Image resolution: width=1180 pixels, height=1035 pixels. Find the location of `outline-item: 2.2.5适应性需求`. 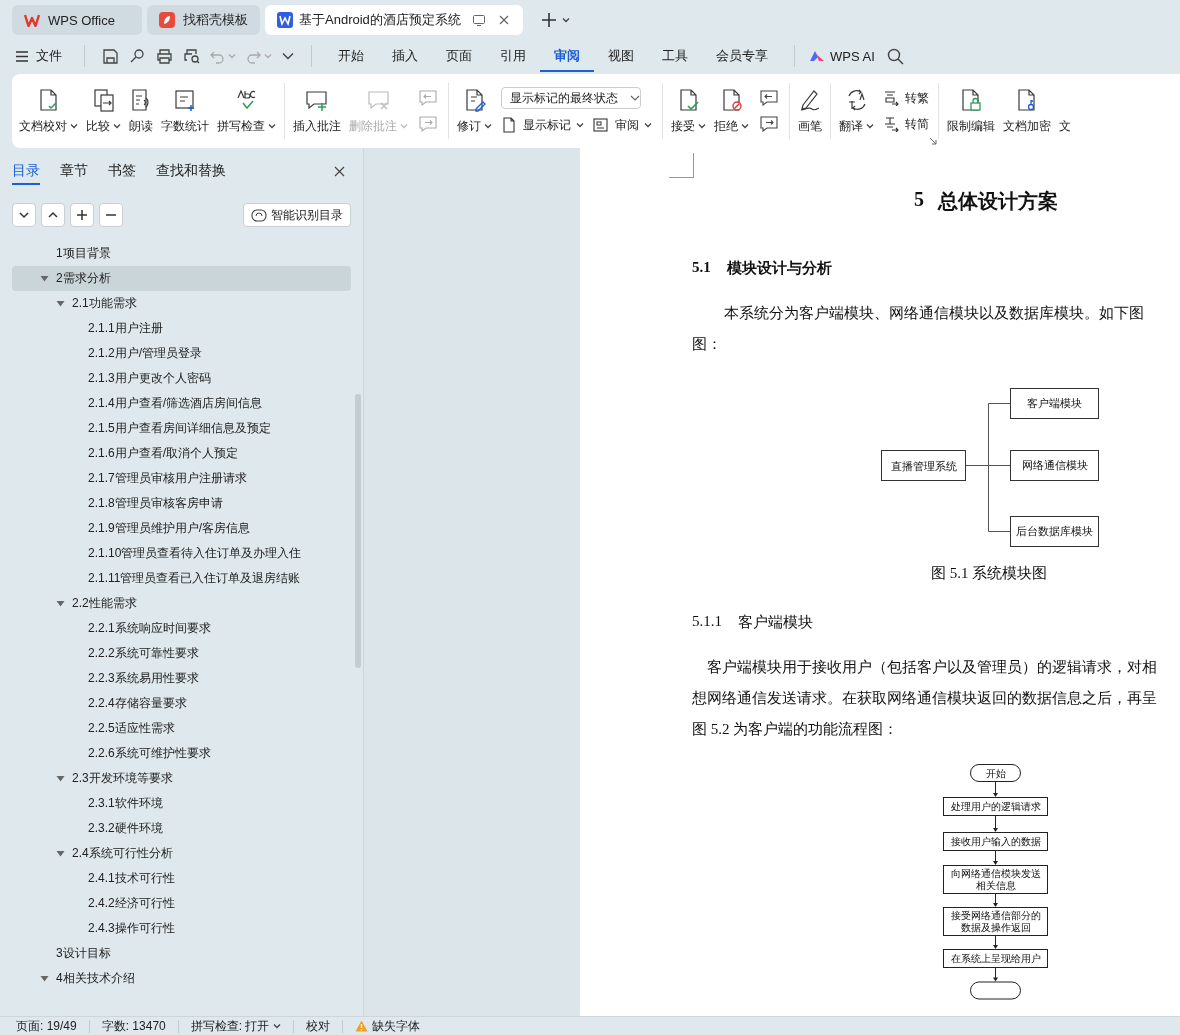

outline-item: 2.2.5适应性需求 is located at coordinates (181, 728).